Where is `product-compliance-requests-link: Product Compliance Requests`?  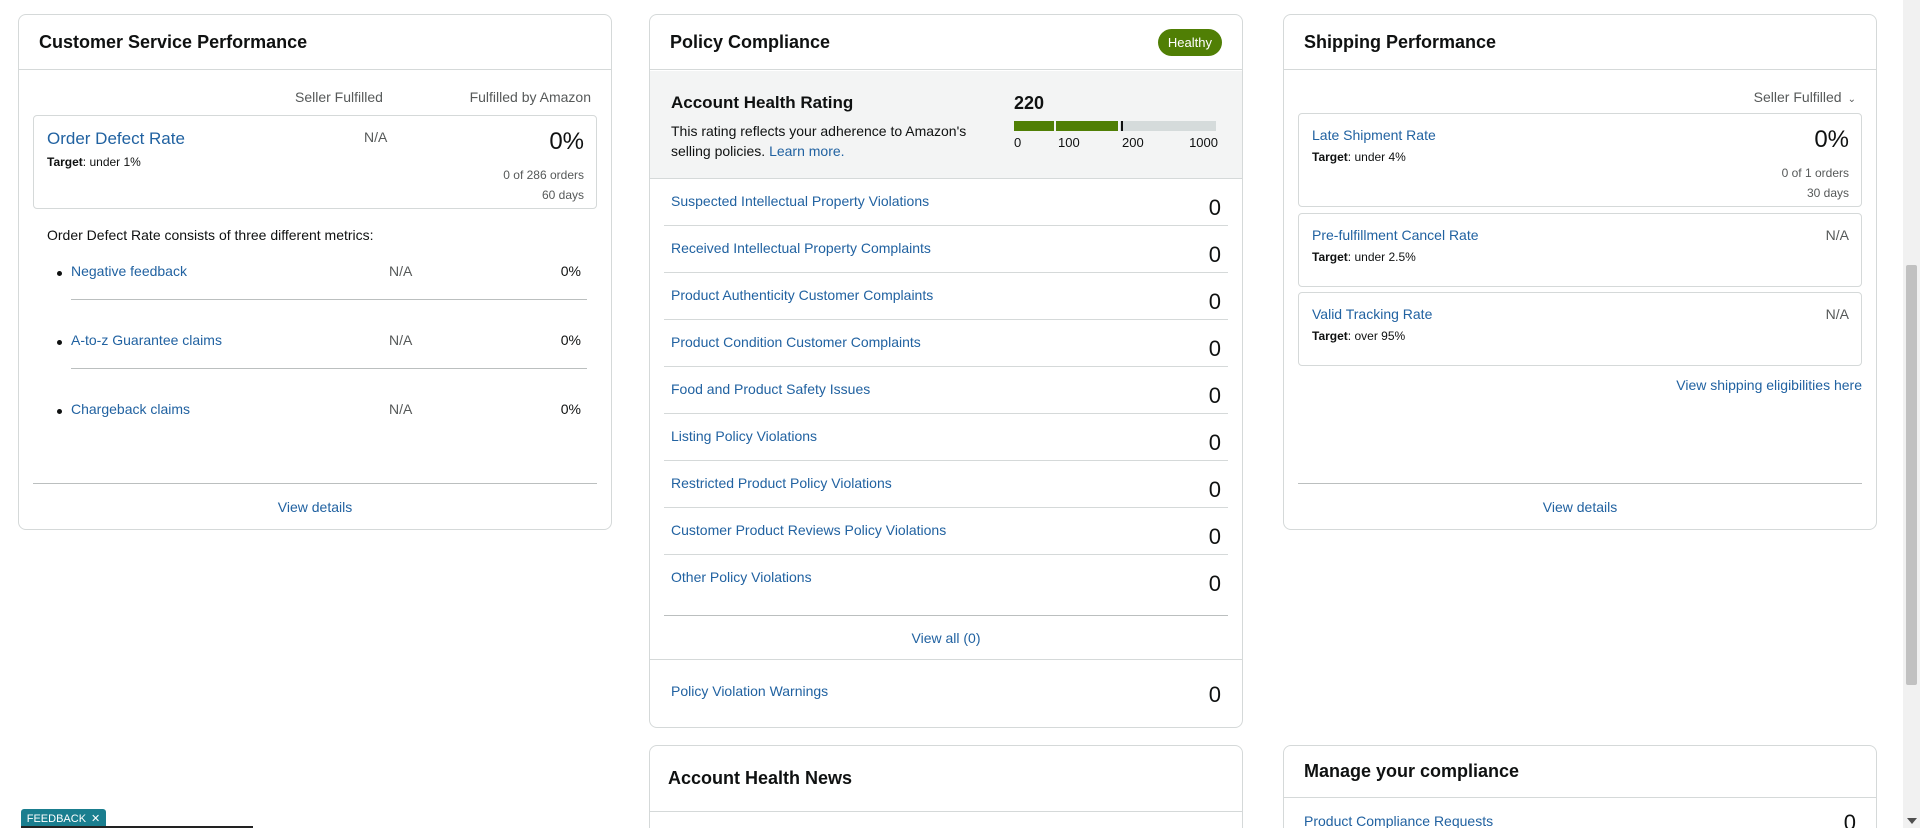
product-compliance-requests-link: Product Compliance Requests is located at coordinates (1398, 820).